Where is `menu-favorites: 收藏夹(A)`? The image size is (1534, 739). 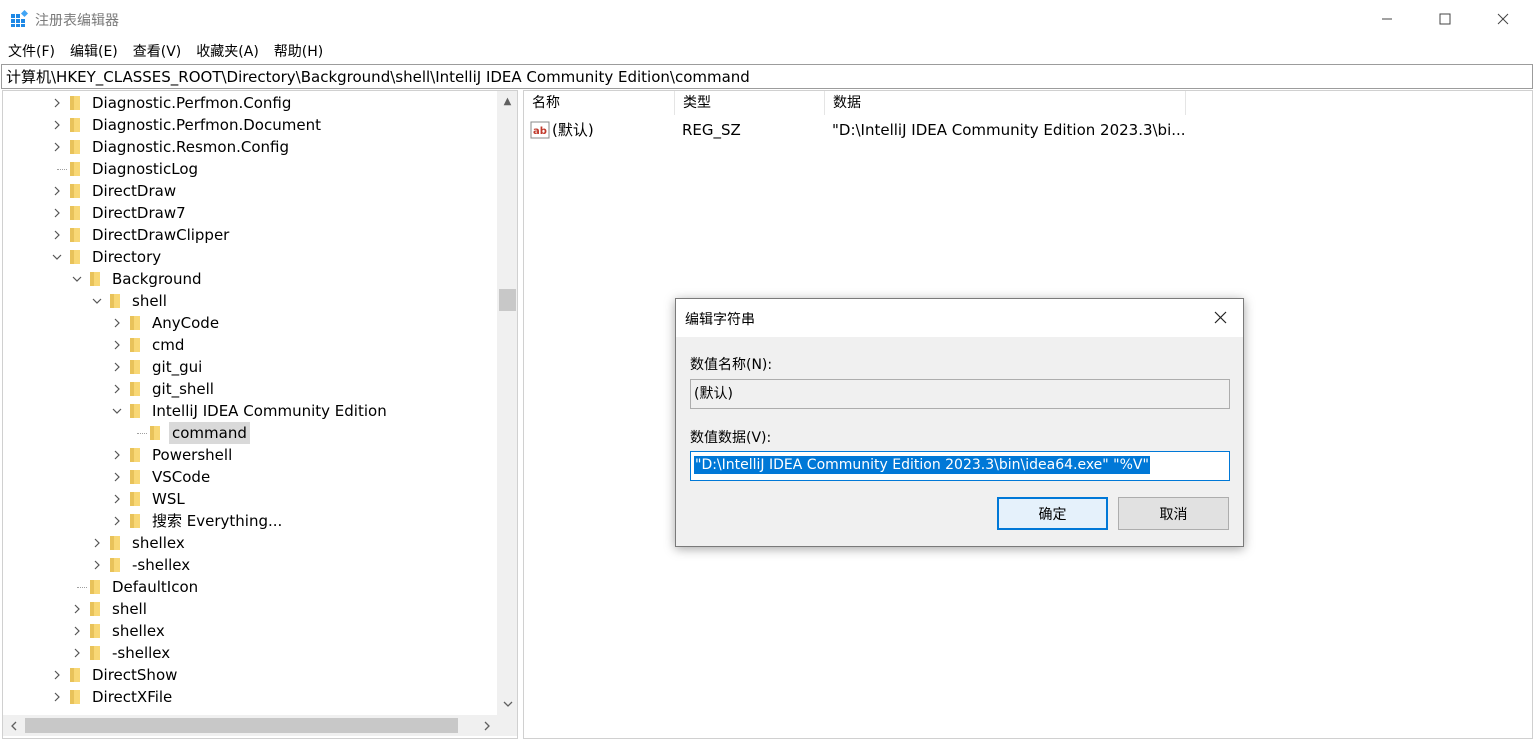
menu-favorites: 收藏夹(A) is located at coordinates (227, 51).